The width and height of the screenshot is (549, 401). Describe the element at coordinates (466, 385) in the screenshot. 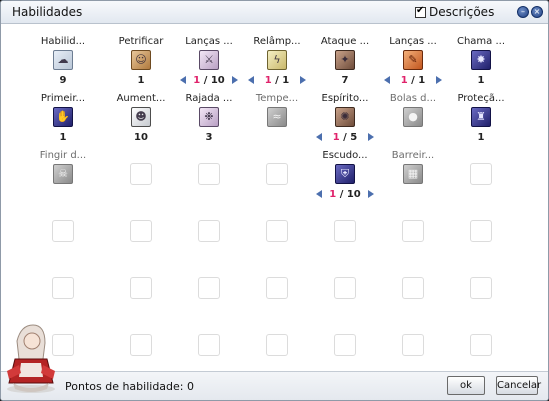

I see `ok-button: ok` at that location.